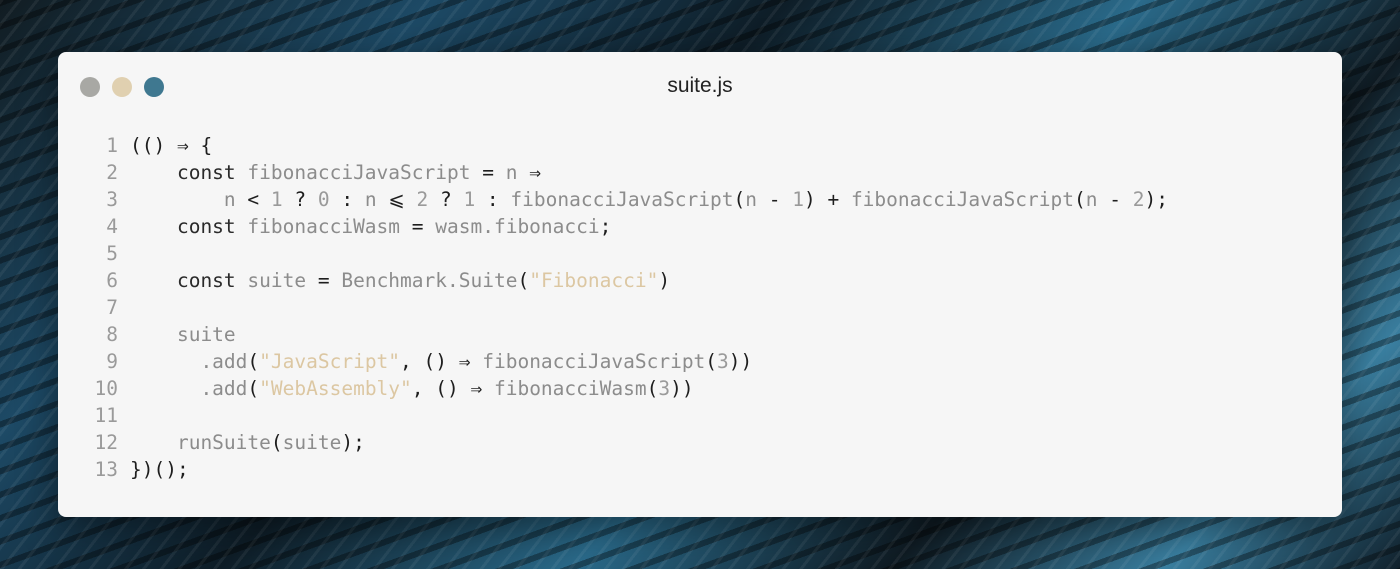 Image resolution: width=1400 pixels, height=569 pixels. I want to click on line-number: 3, so click(112, 199).